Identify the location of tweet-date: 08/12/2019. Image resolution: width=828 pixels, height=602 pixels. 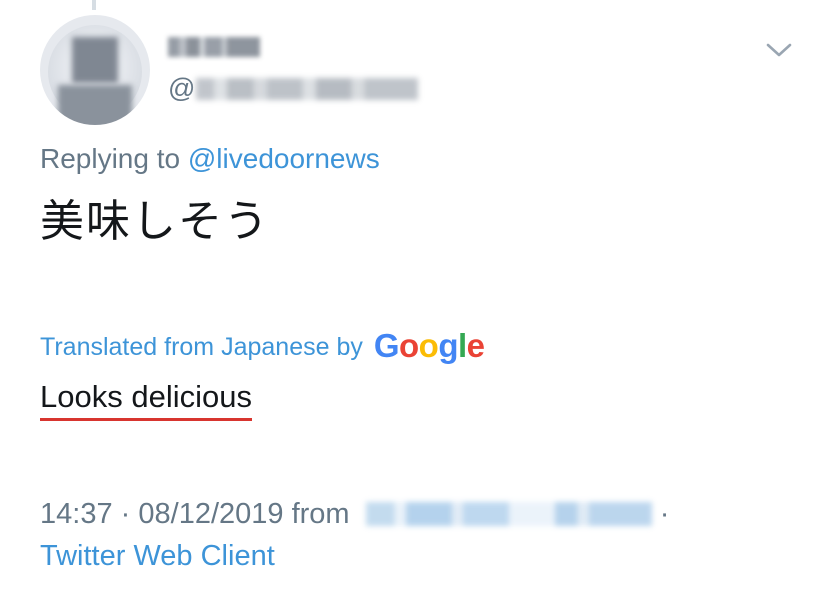
(211, 514).